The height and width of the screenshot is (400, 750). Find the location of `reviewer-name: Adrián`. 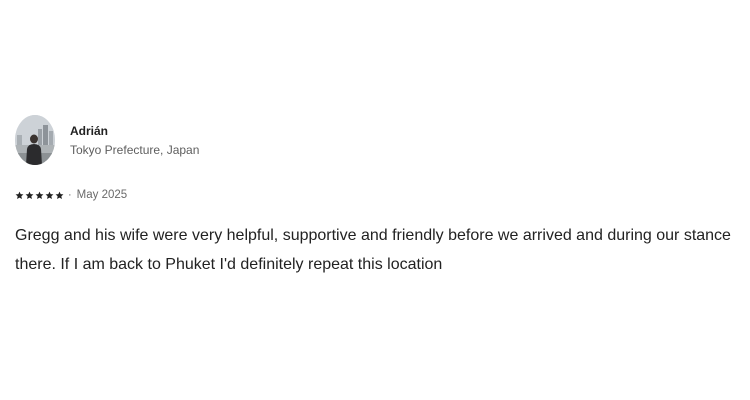

reviewer-name: Adrián is located at coordinates (134, 131).